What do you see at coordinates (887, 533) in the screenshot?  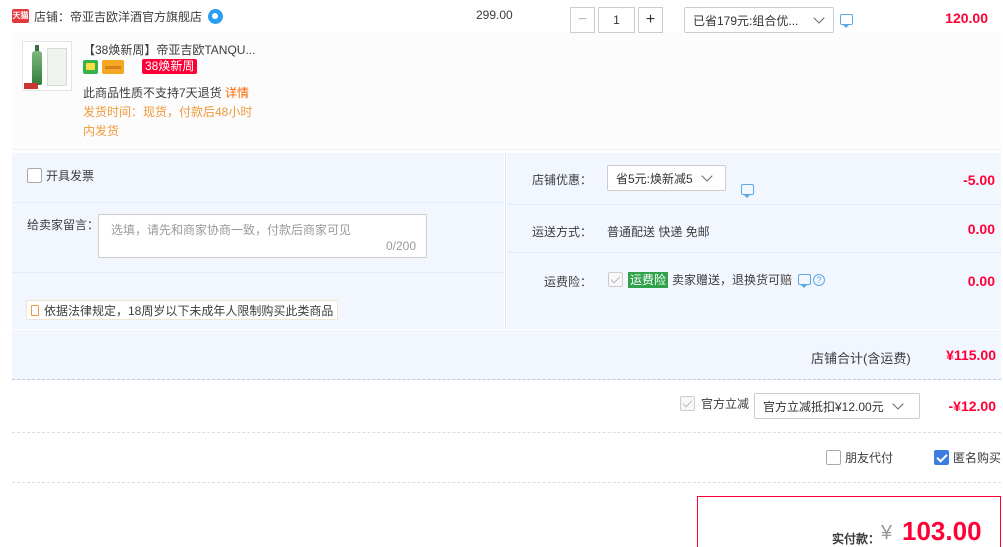 I see `currency-symbol: ¥` at bounding box center [887, 533].